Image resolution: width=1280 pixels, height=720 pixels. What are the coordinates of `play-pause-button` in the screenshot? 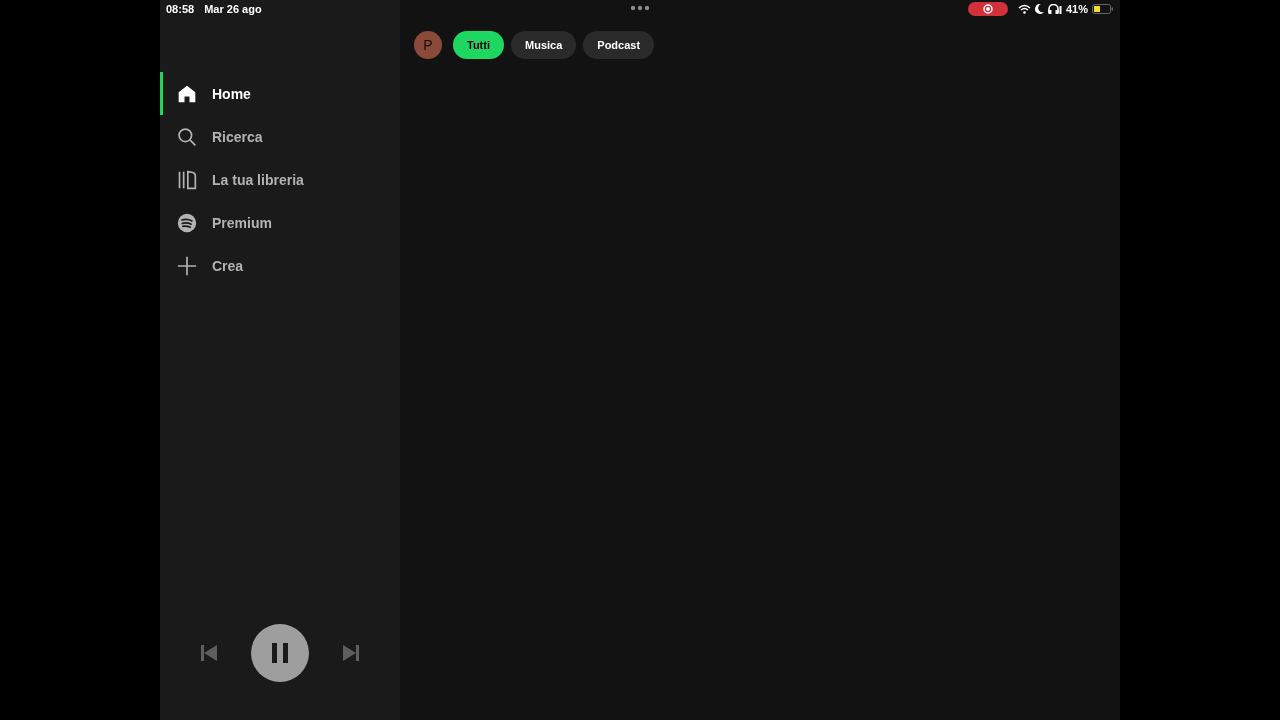 It's located at (280, 653).